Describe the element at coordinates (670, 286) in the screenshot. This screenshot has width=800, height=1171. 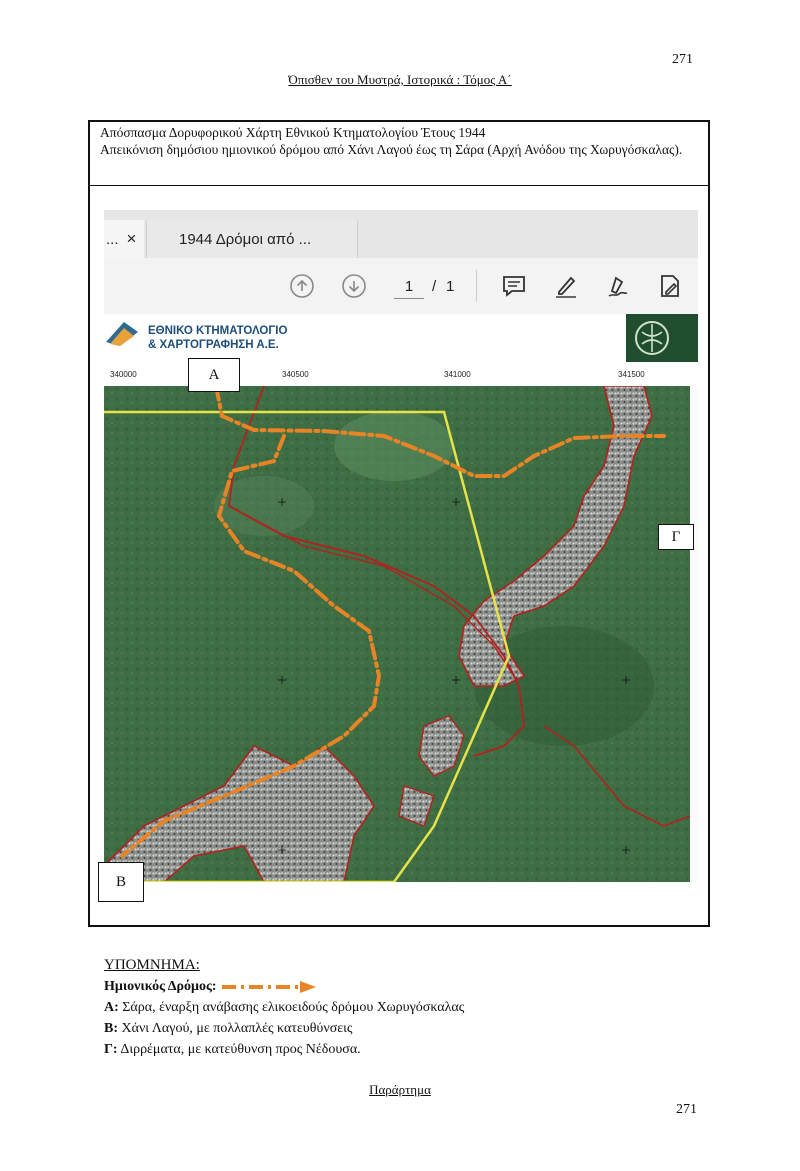
I see `edit-file-icon` at that location.